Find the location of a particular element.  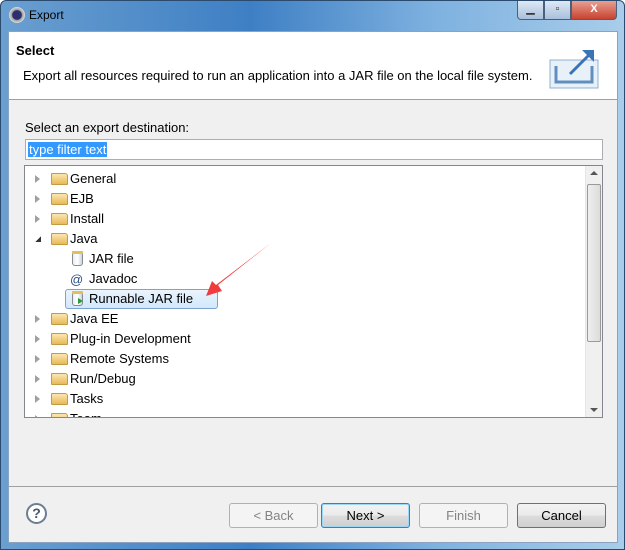

close-button: X is located at coordinates (594, 10).